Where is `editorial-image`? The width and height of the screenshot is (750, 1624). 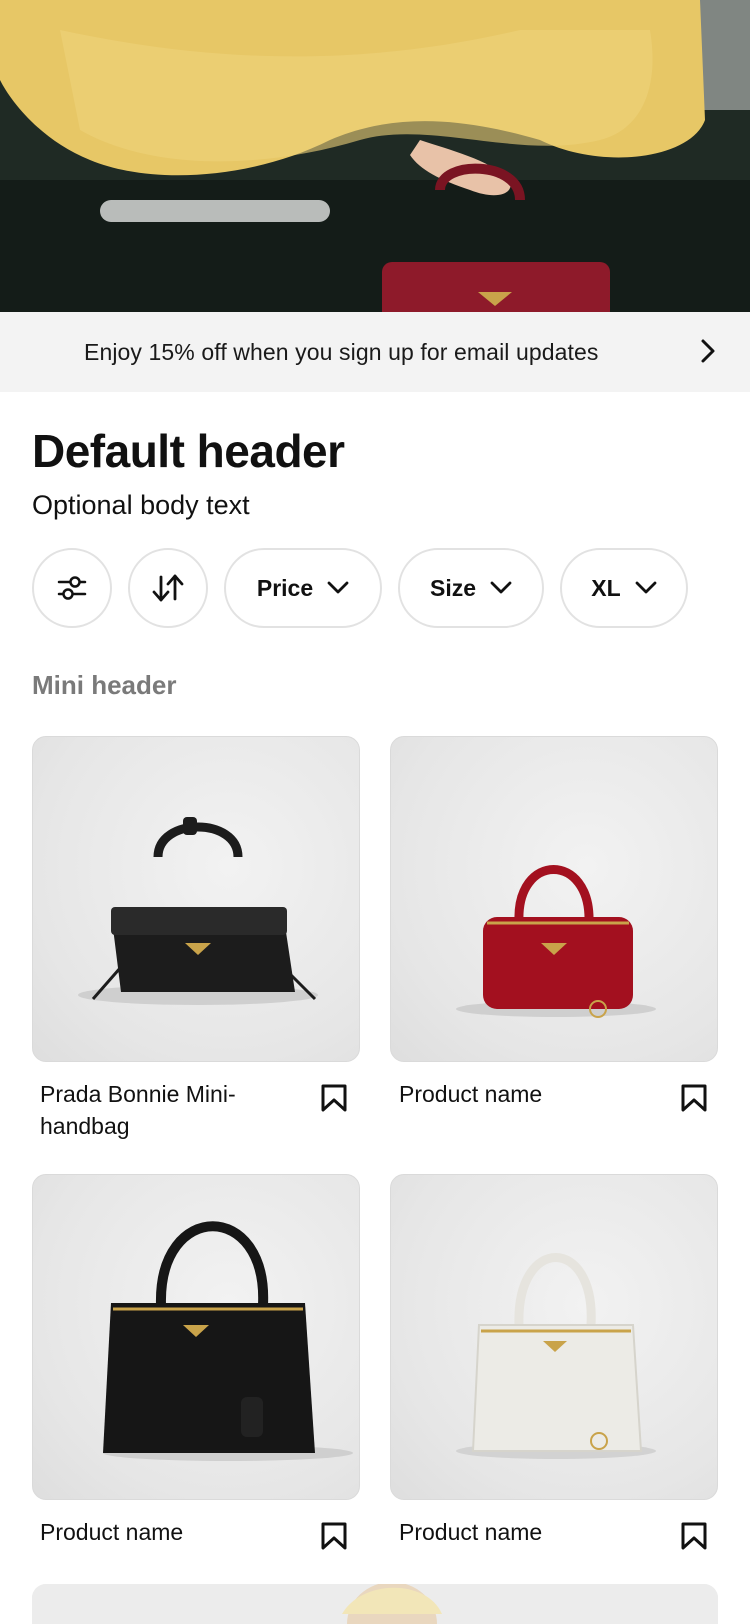 editorial-image is located at coordinates (375, 1604).